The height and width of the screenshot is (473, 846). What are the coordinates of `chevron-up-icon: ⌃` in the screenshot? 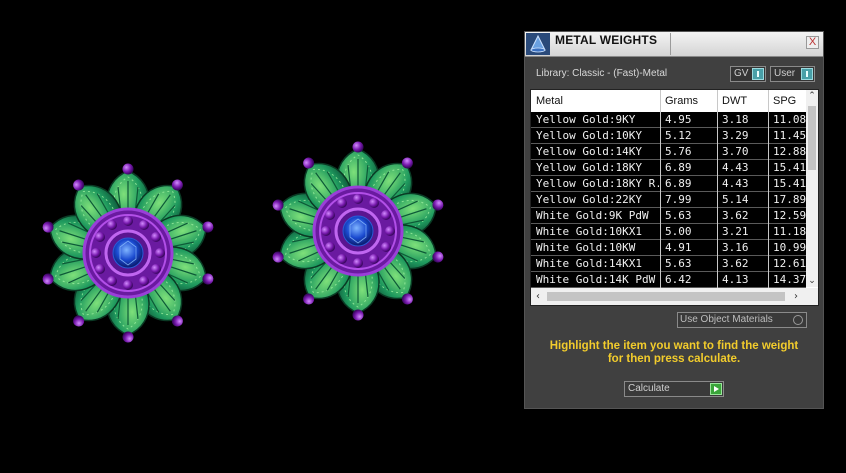 It's located at (812, 96).